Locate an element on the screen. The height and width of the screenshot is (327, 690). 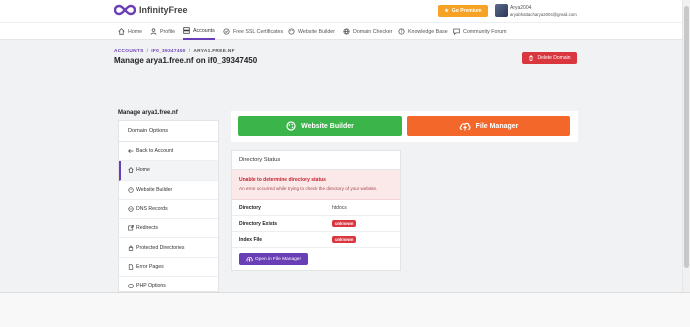
nav-item-free-ssl: Free SSL Certificates is located at coordinates (253, 31).